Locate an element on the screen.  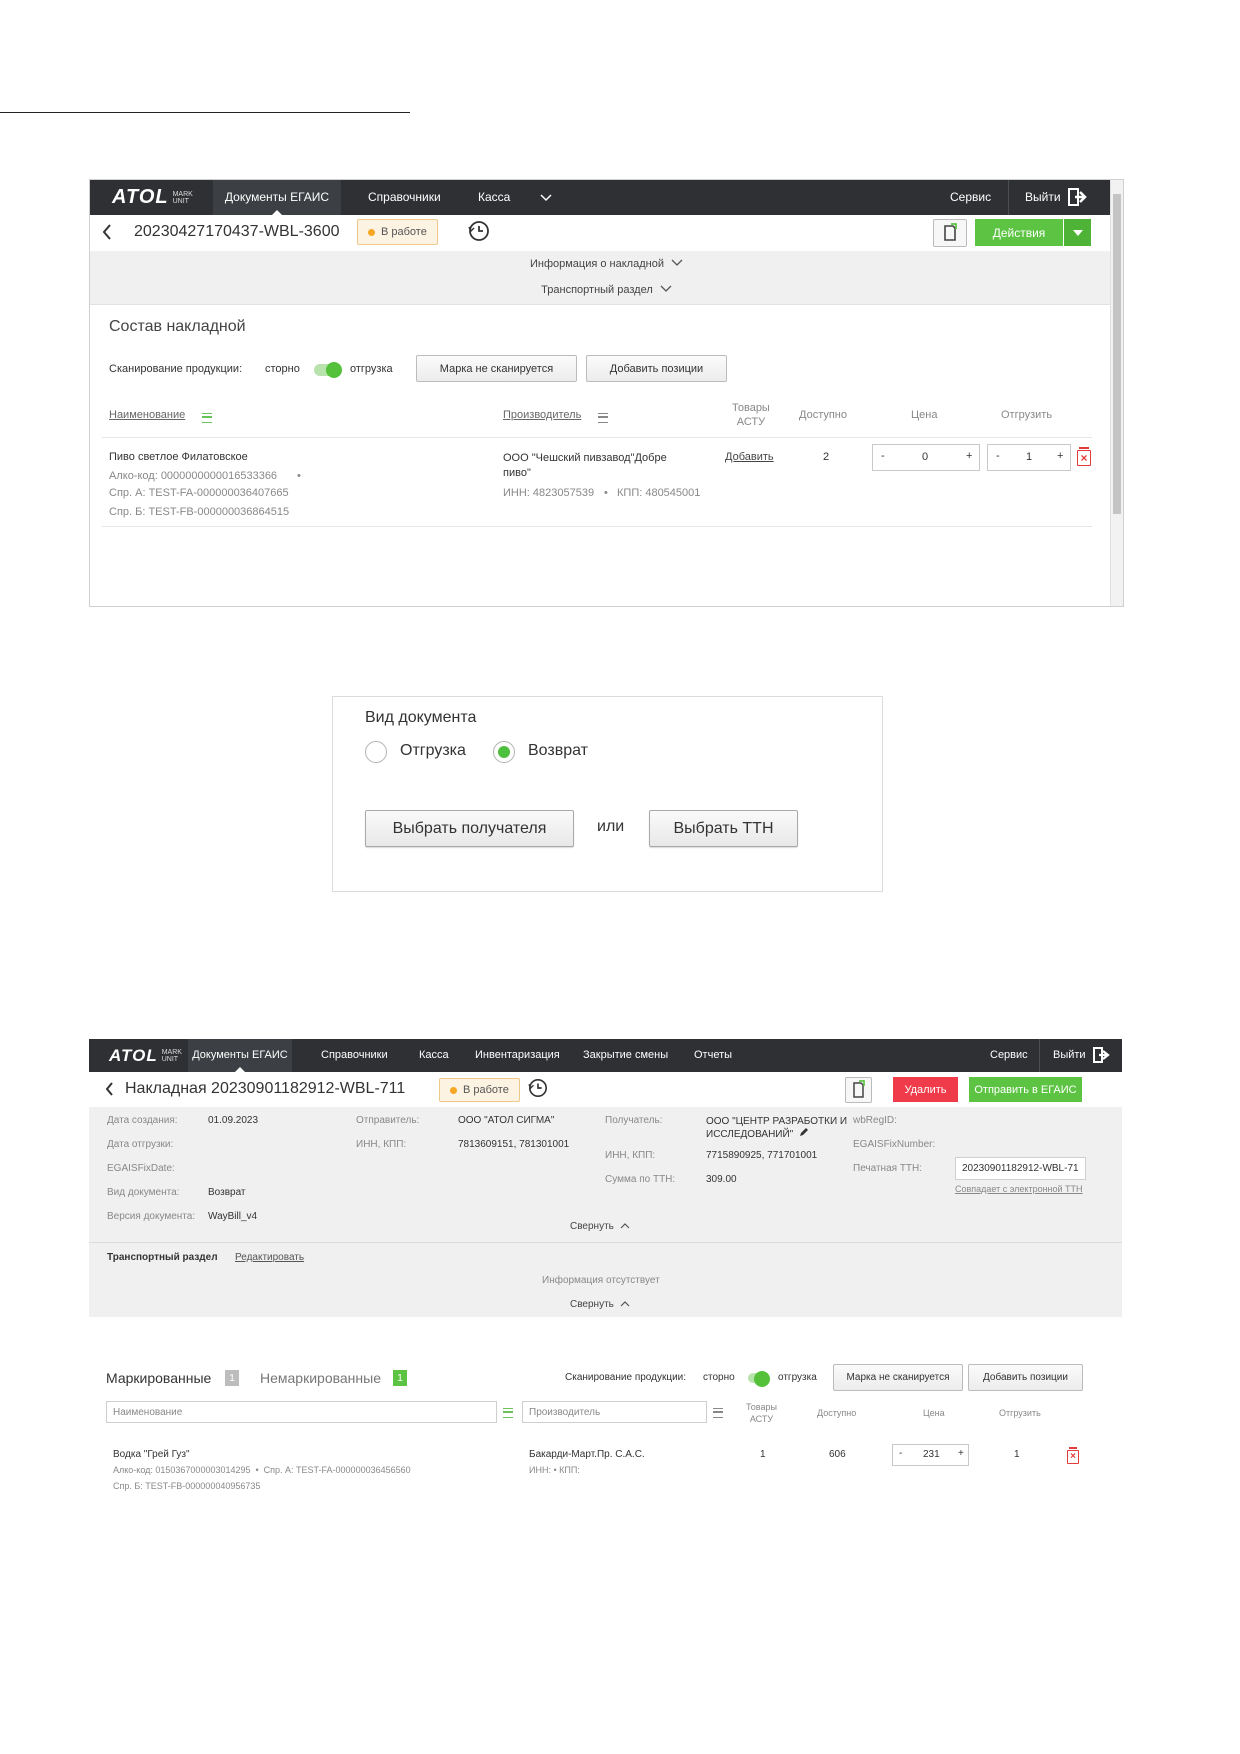
scrollbar-thumb is located at coordinates (1117, 354).